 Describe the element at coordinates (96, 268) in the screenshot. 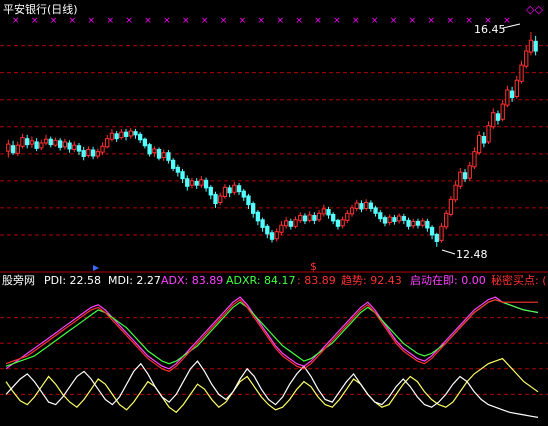

I see `left-arrow-icon` at that location.